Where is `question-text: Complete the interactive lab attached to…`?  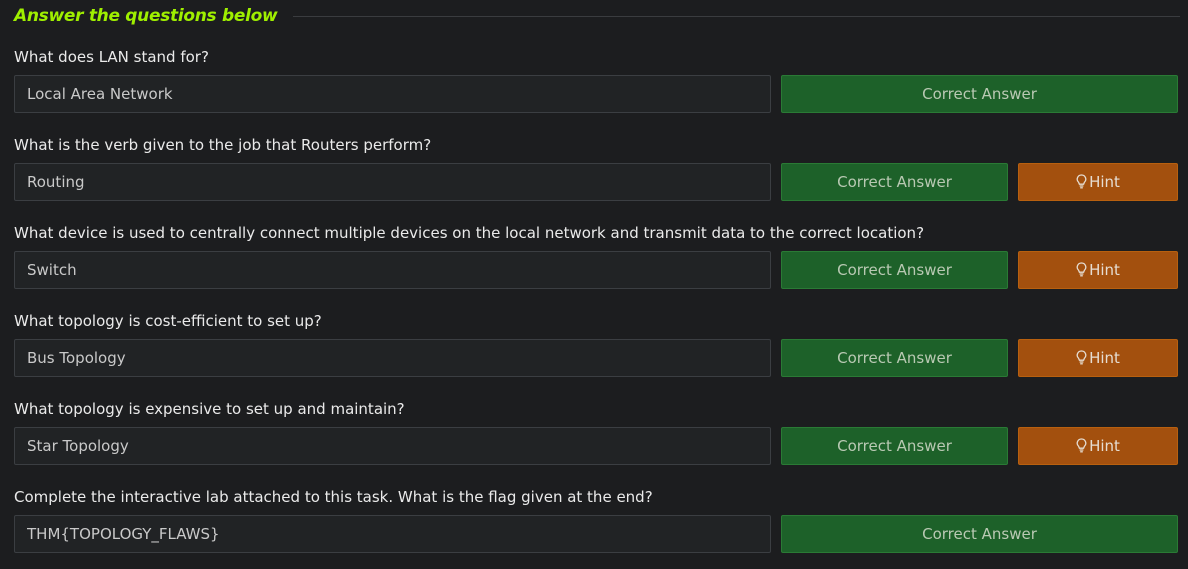
question-text: Complete the interactive lab attached to… is located at coordinates (333, 497).